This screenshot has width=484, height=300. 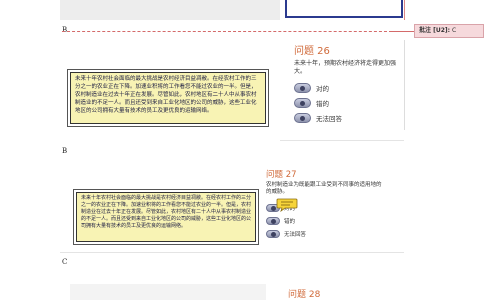 What do you see at coordinates (435, 30) in the screenshot?
I see `comment-label: 批注 [U2]:` at bounding box center [435, 30].